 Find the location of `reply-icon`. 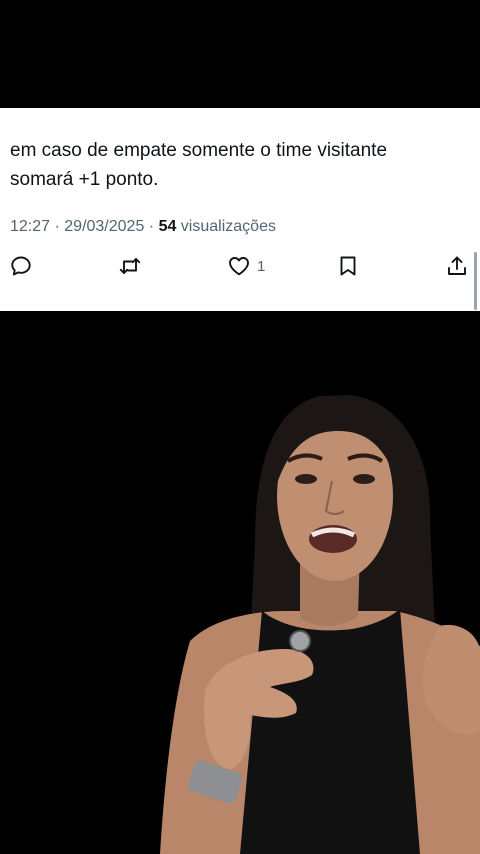

reply-icon is located at coordinates (21, 266).